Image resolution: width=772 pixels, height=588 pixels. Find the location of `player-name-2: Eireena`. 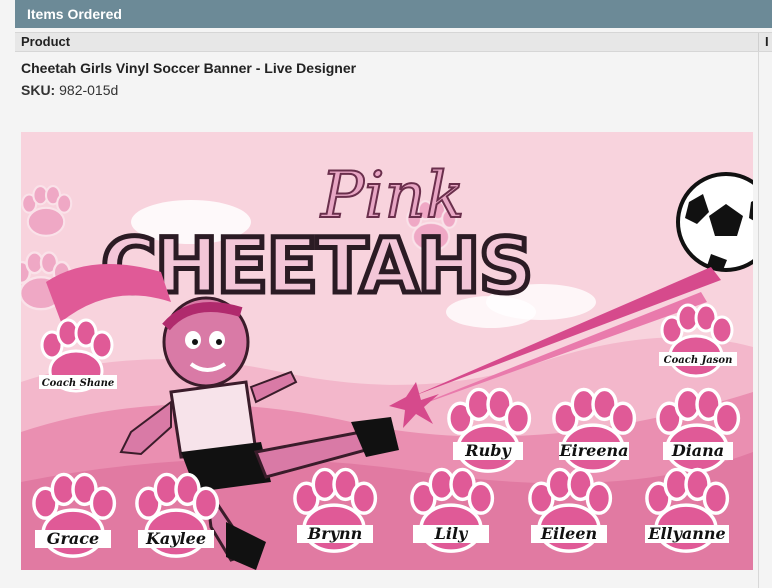

player-name-2: Eireena is located at coordinates (593, 450).